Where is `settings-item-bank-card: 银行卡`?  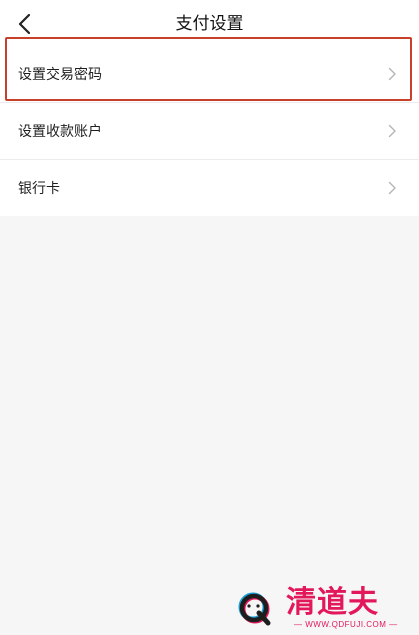 settings-item-bank-card: 银行卡 is located at coordinates (209, 188).